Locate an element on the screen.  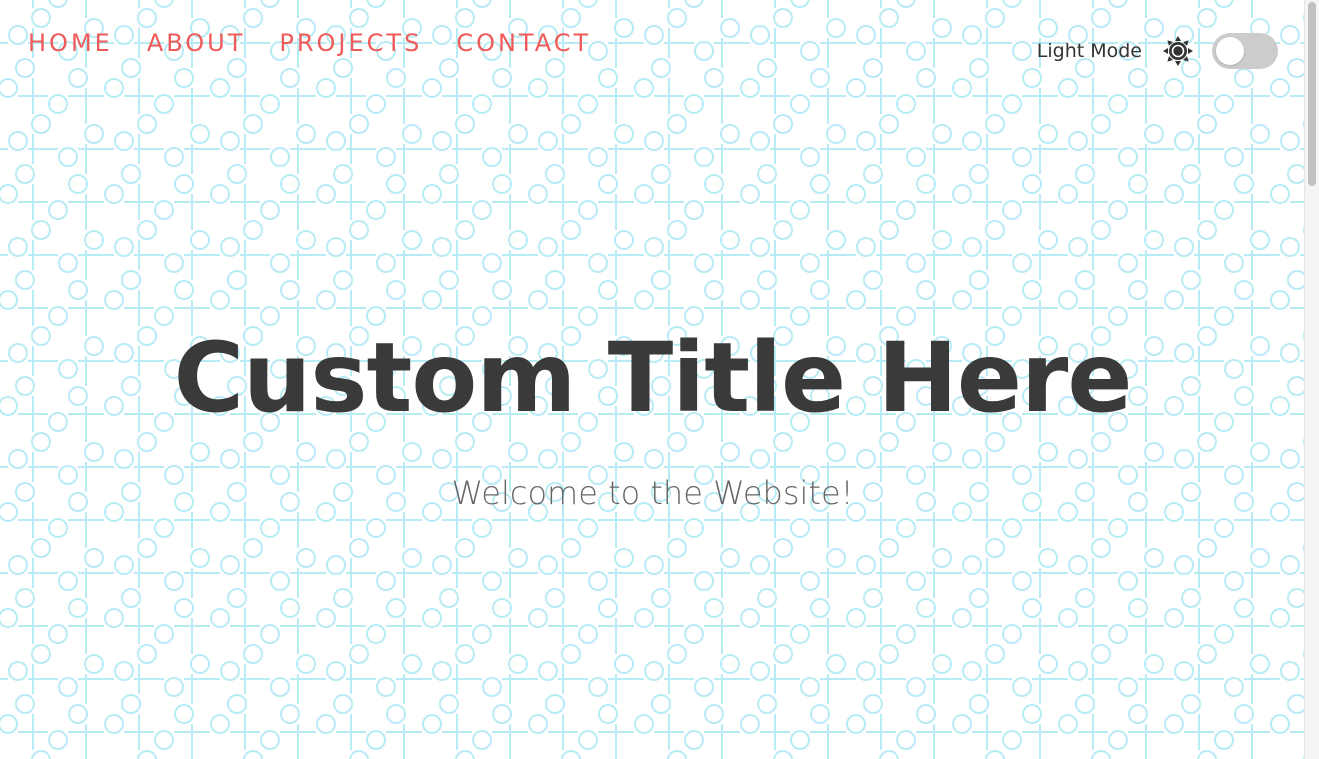
hero-subtitle: Welcome to the Website! is located at coordinates (652, 493).